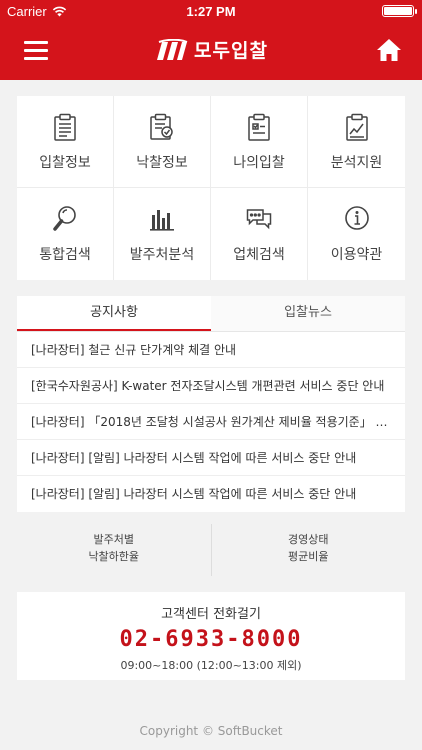  I want to click on menu-label: 분석지원, so click(356, 163).